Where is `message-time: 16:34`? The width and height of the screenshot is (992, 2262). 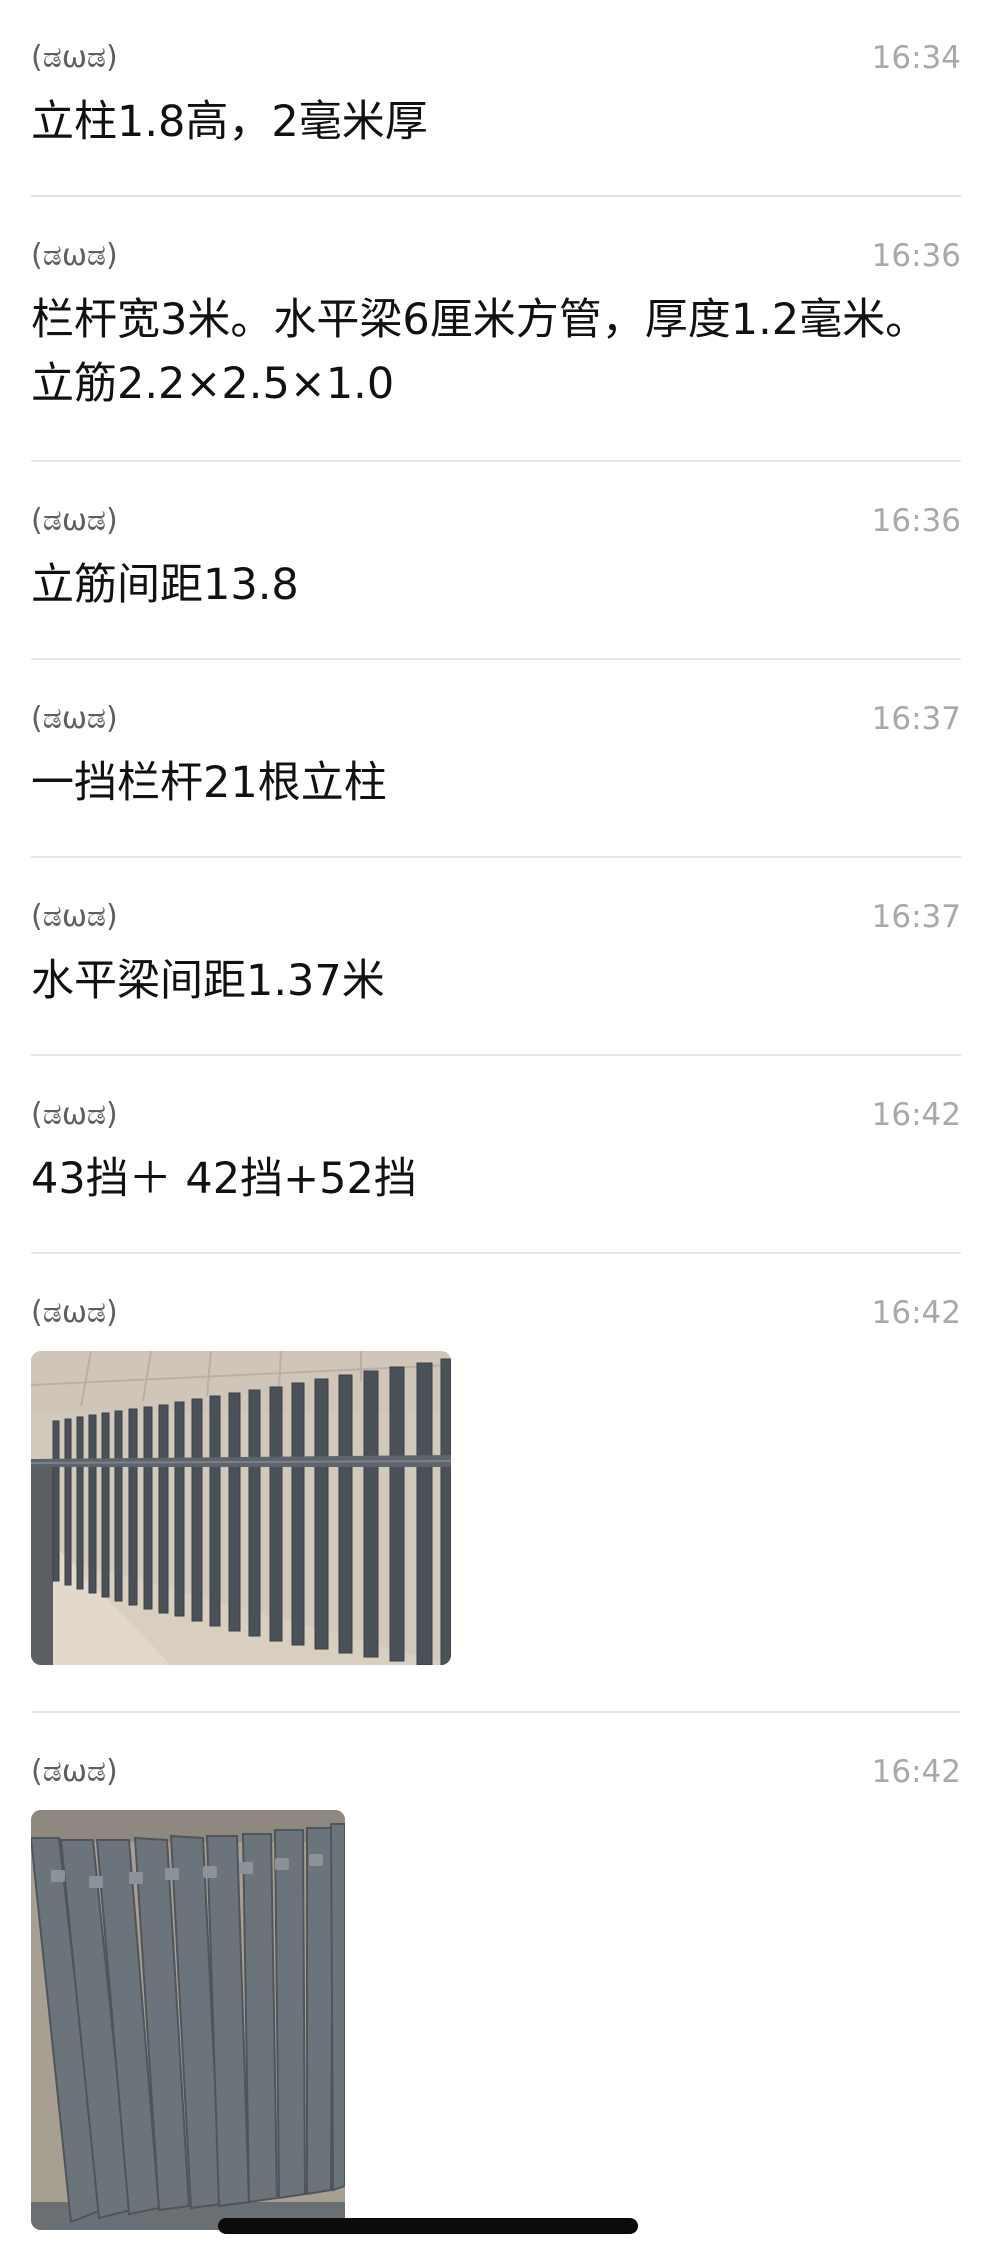
message-time: 16:34 is located at coordinates (916, 58).